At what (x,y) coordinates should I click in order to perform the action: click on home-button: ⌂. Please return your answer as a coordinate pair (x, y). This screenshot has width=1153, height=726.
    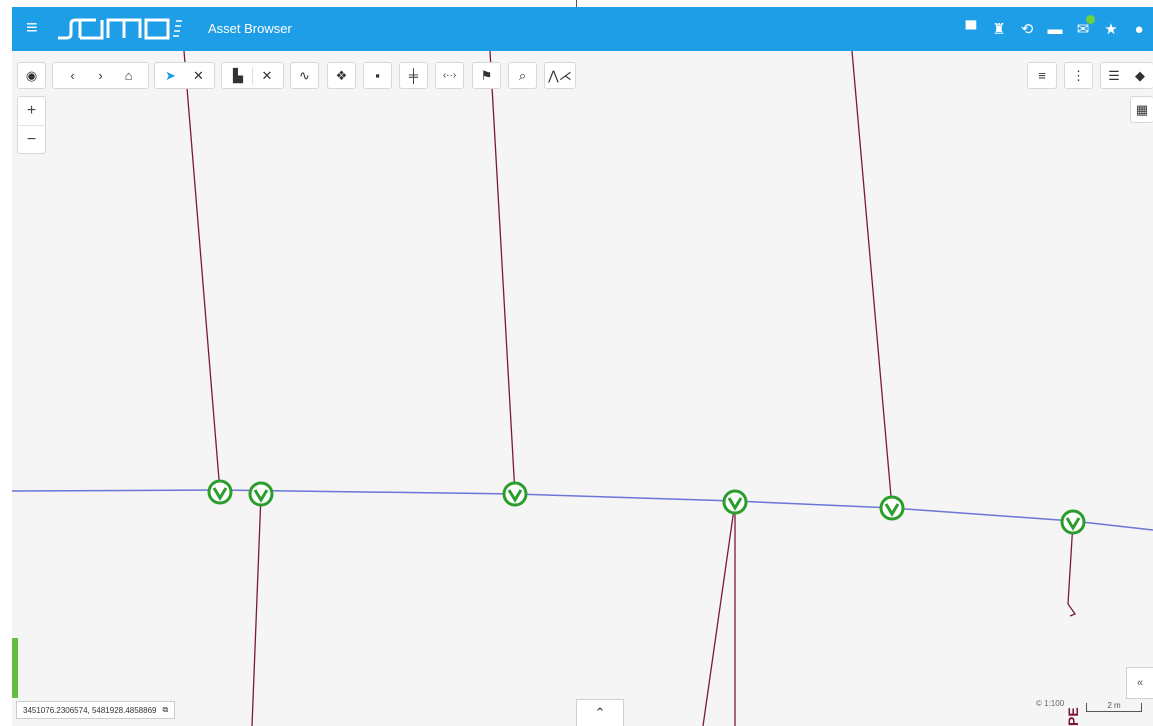
    Looking at the image, I should click on (129, 75).